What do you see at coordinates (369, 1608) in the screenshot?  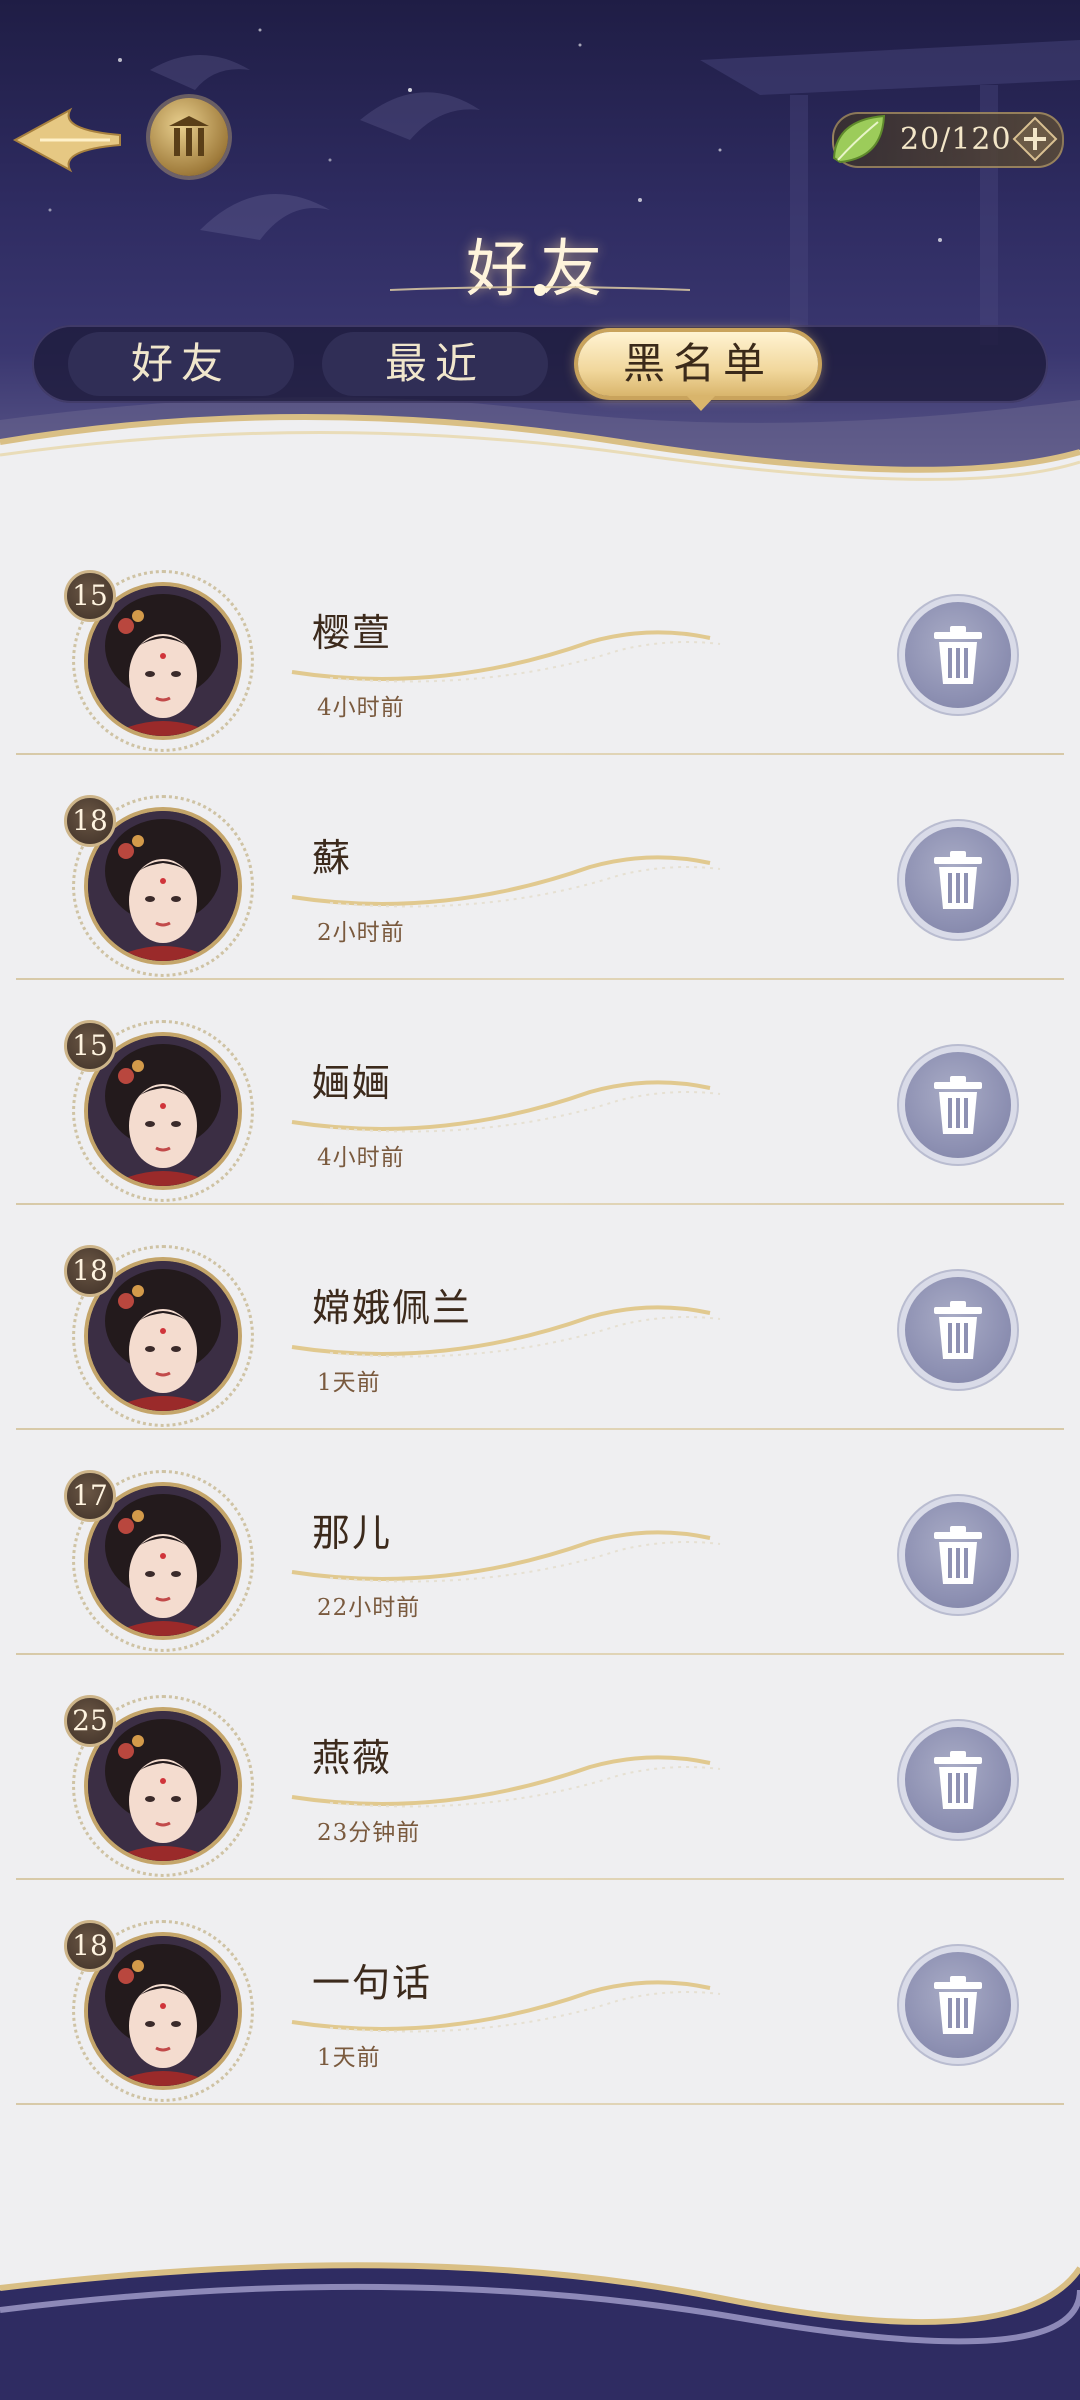 I see `last-online-time: 22小时前` at bounding box center [369, 1608].